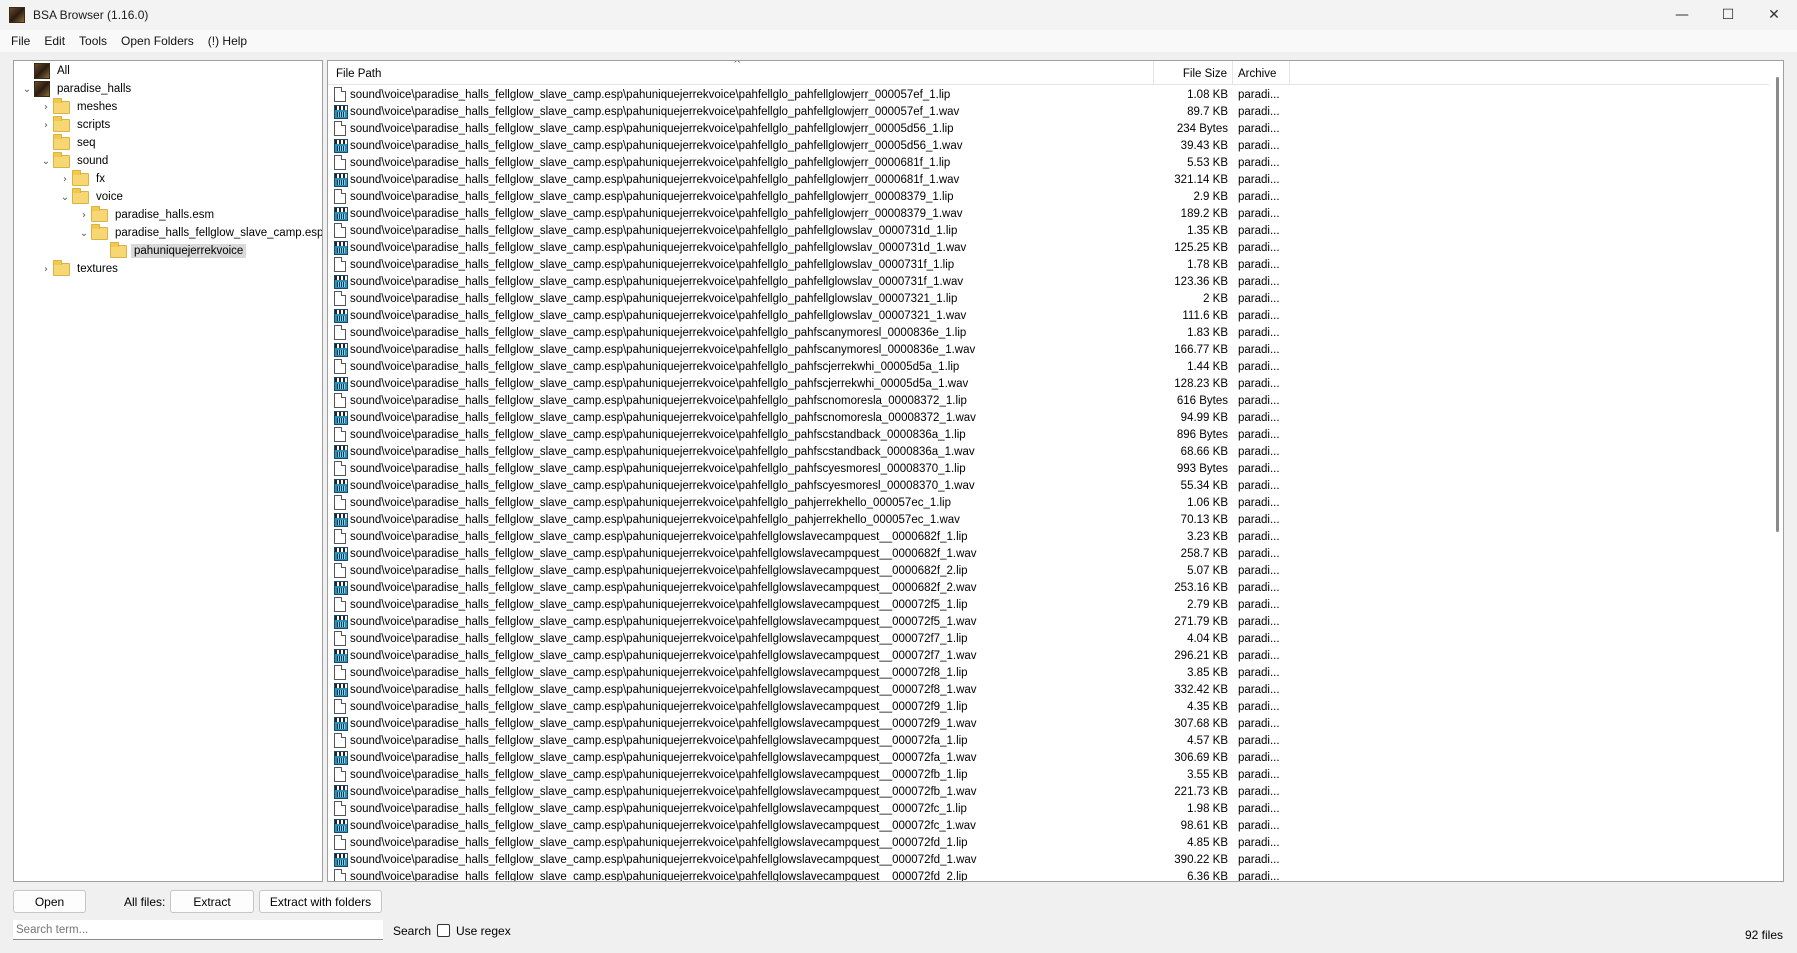 The height and width of the screenshot is (953, 1797). Describe the element at coordinates (1261, 73) in the screenshot. I see `column-header-archive: Archive` at that location.